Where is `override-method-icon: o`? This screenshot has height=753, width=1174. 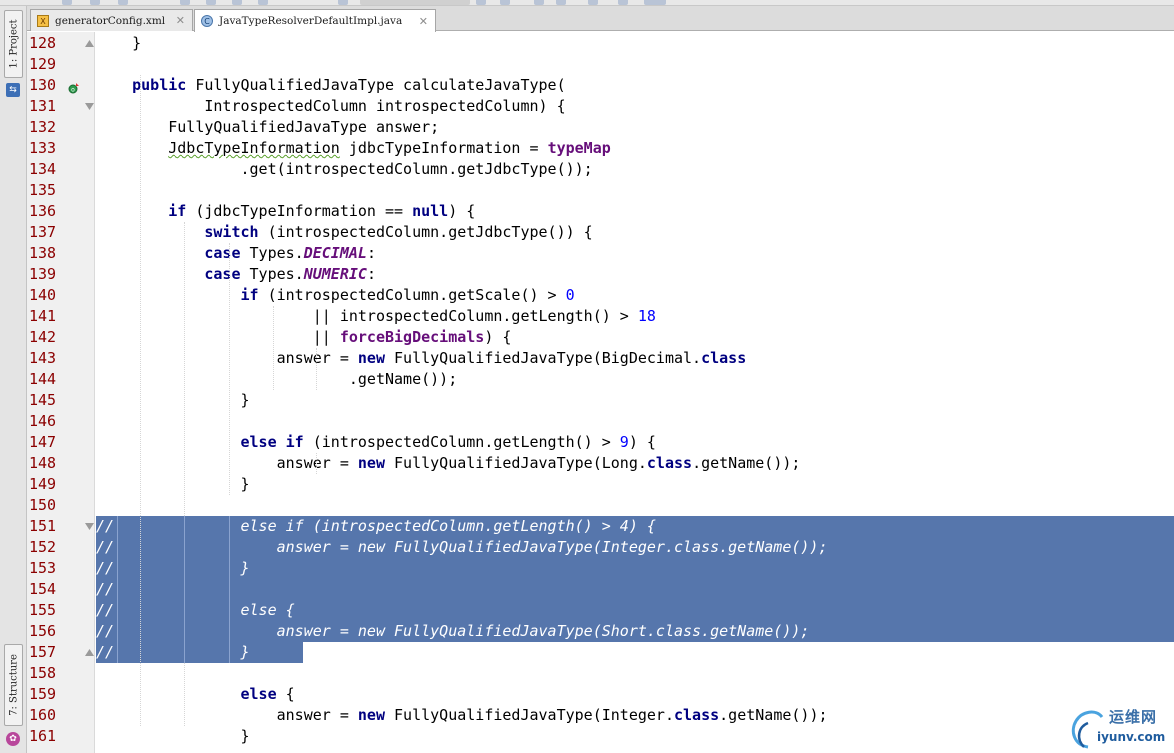 override-method-icon: o is located at coordinates (74, 88).